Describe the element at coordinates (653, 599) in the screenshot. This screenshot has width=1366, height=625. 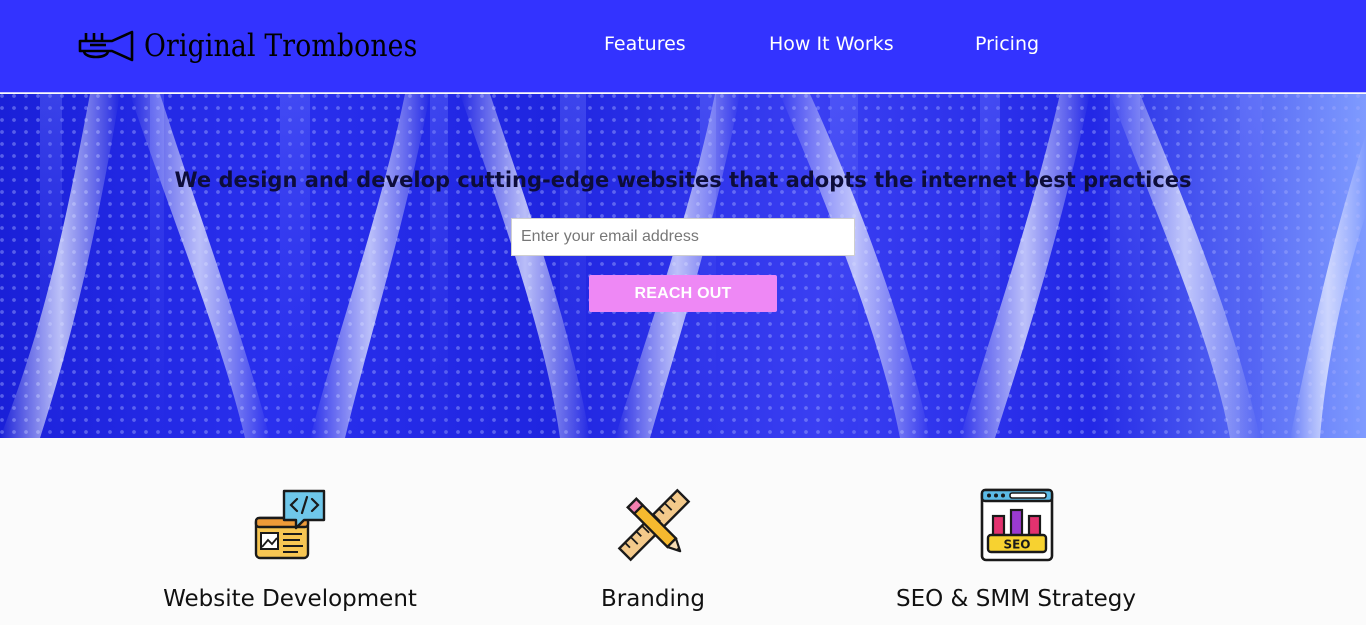
I see `feature-title-branding: Branding` at that location.